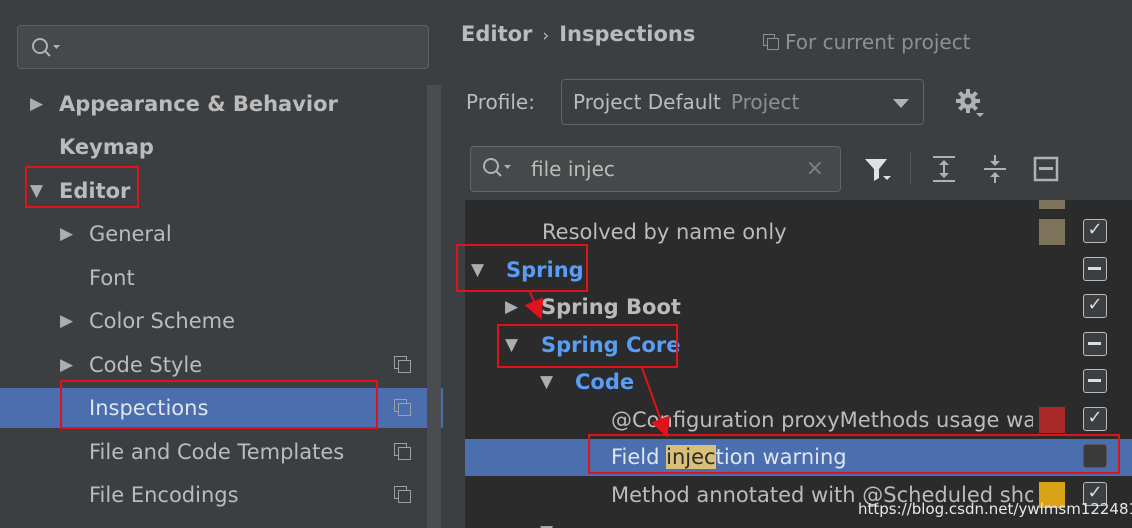 The image size is (1132, 528). I want to click on watermark: https://blog.csdn.net/ywlmsm1224811, so click(995, 509).